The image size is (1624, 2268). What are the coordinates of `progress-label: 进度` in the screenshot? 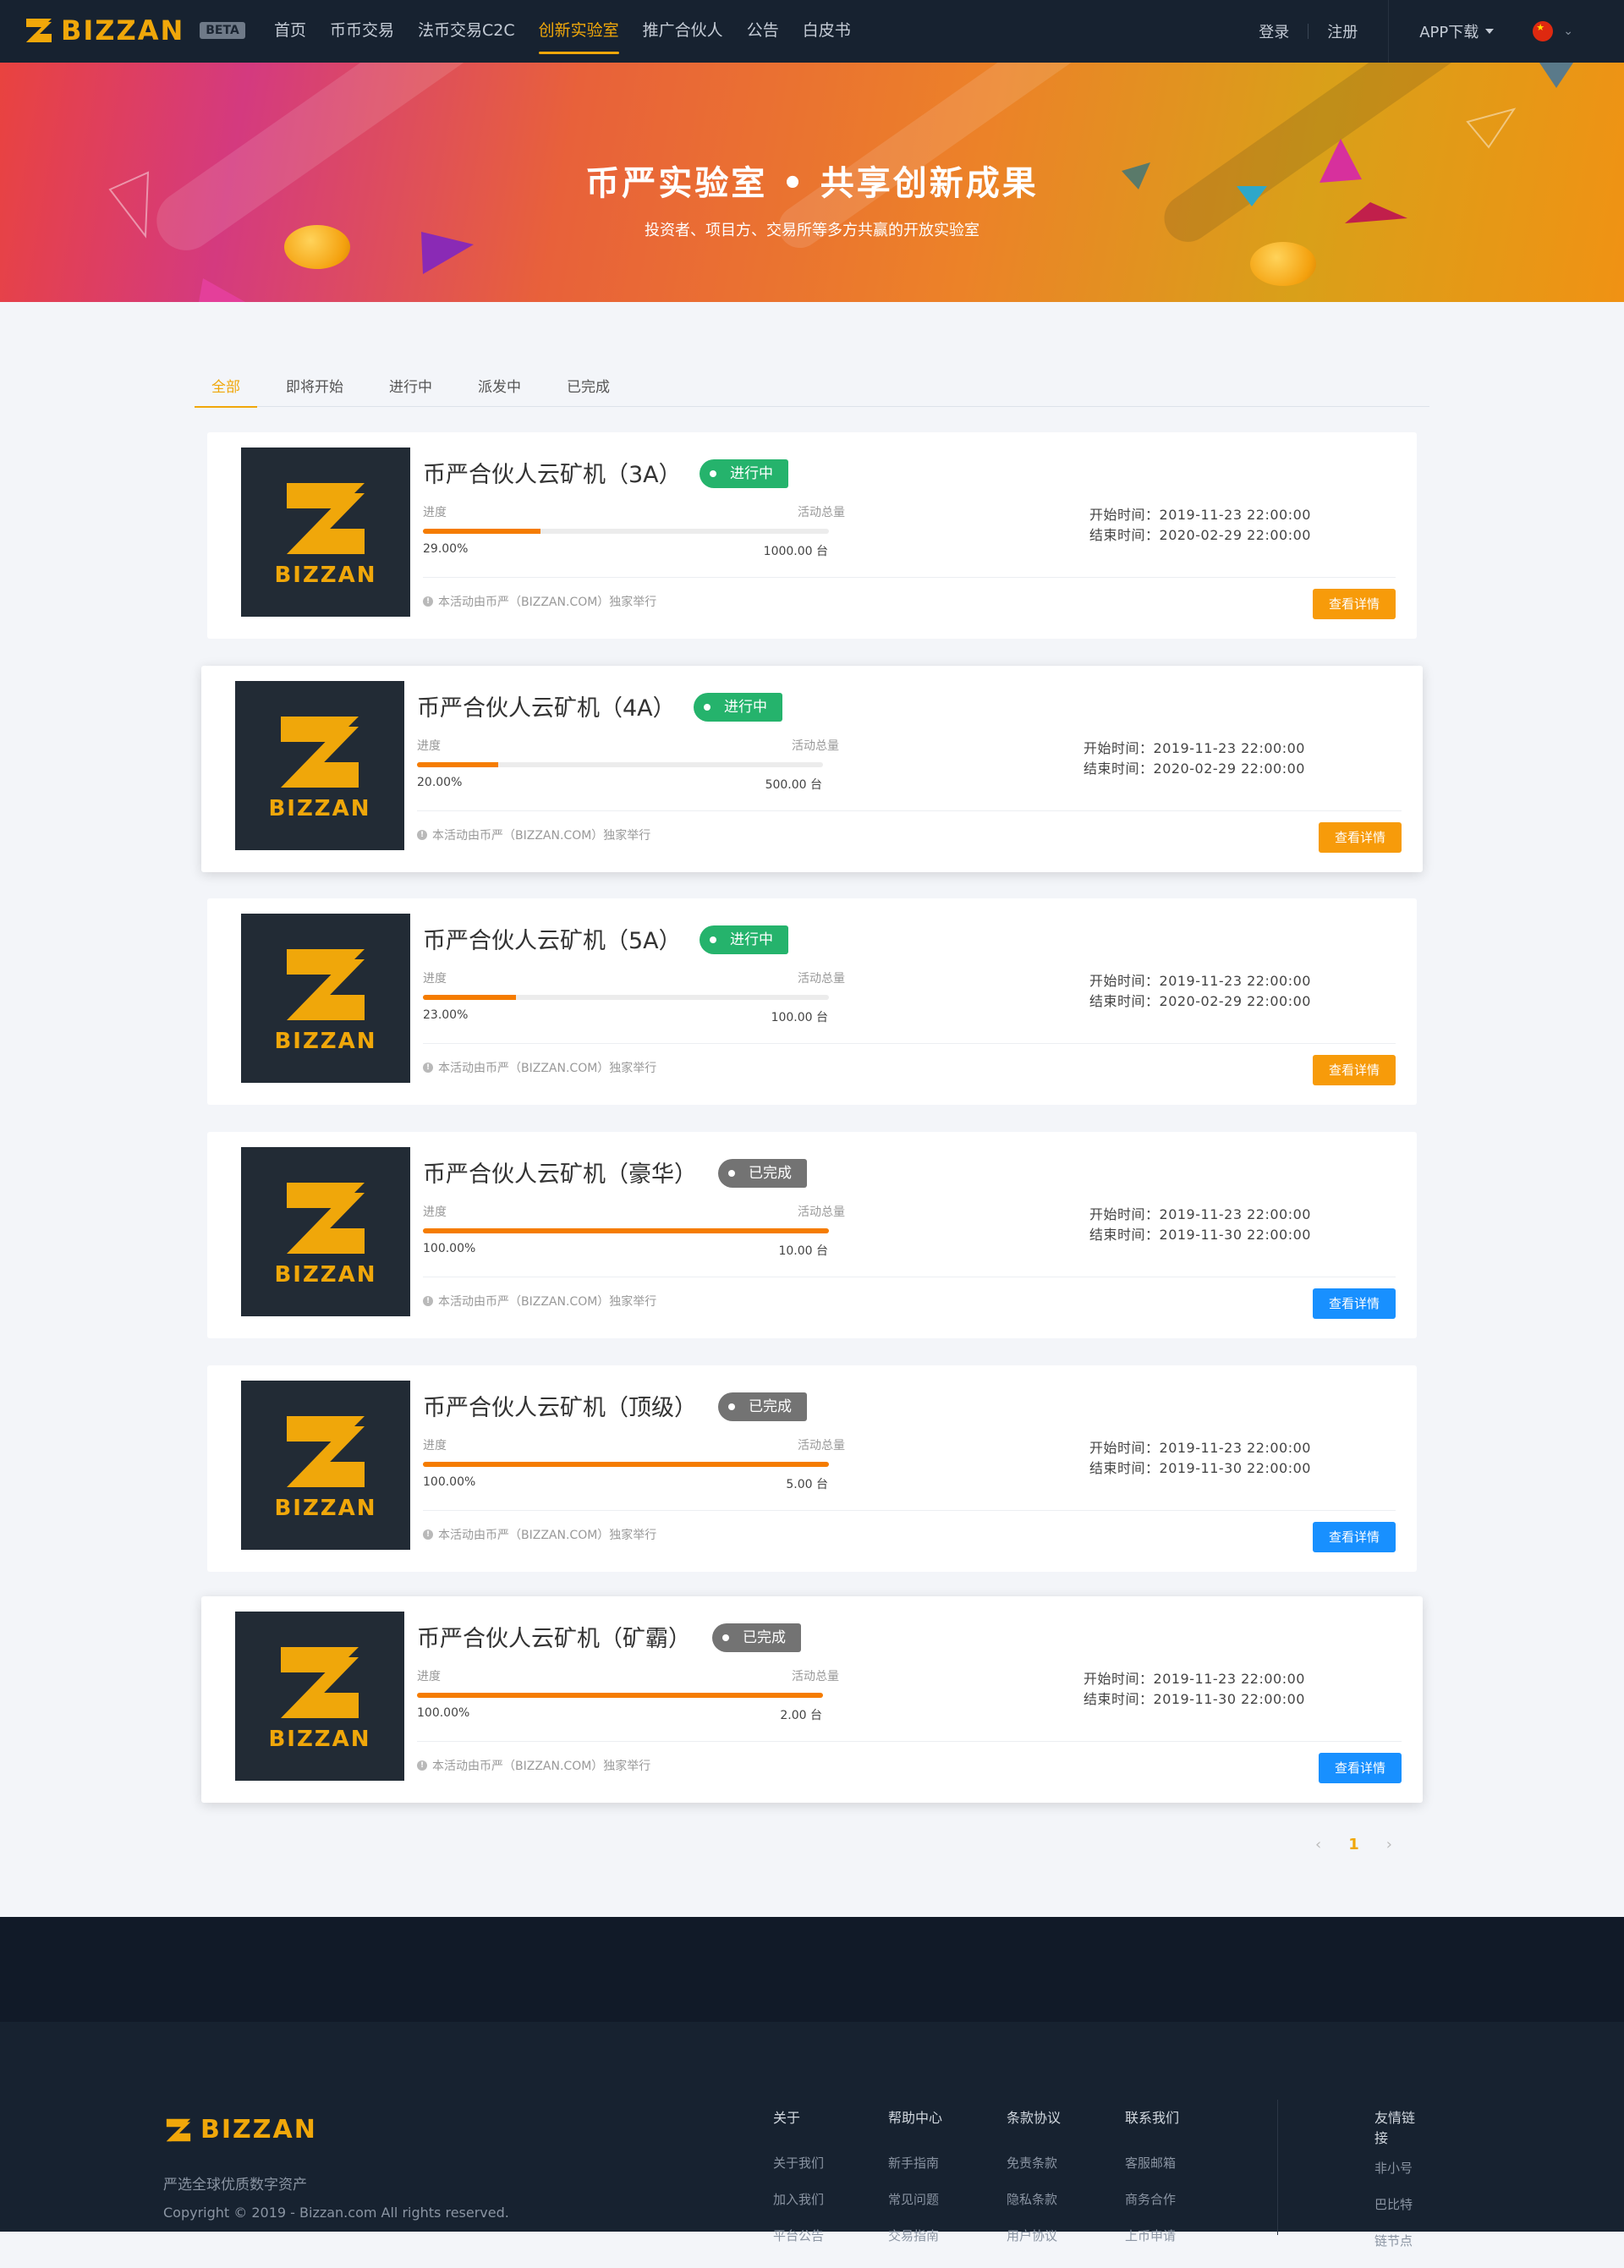 It's located at (429, 1676).